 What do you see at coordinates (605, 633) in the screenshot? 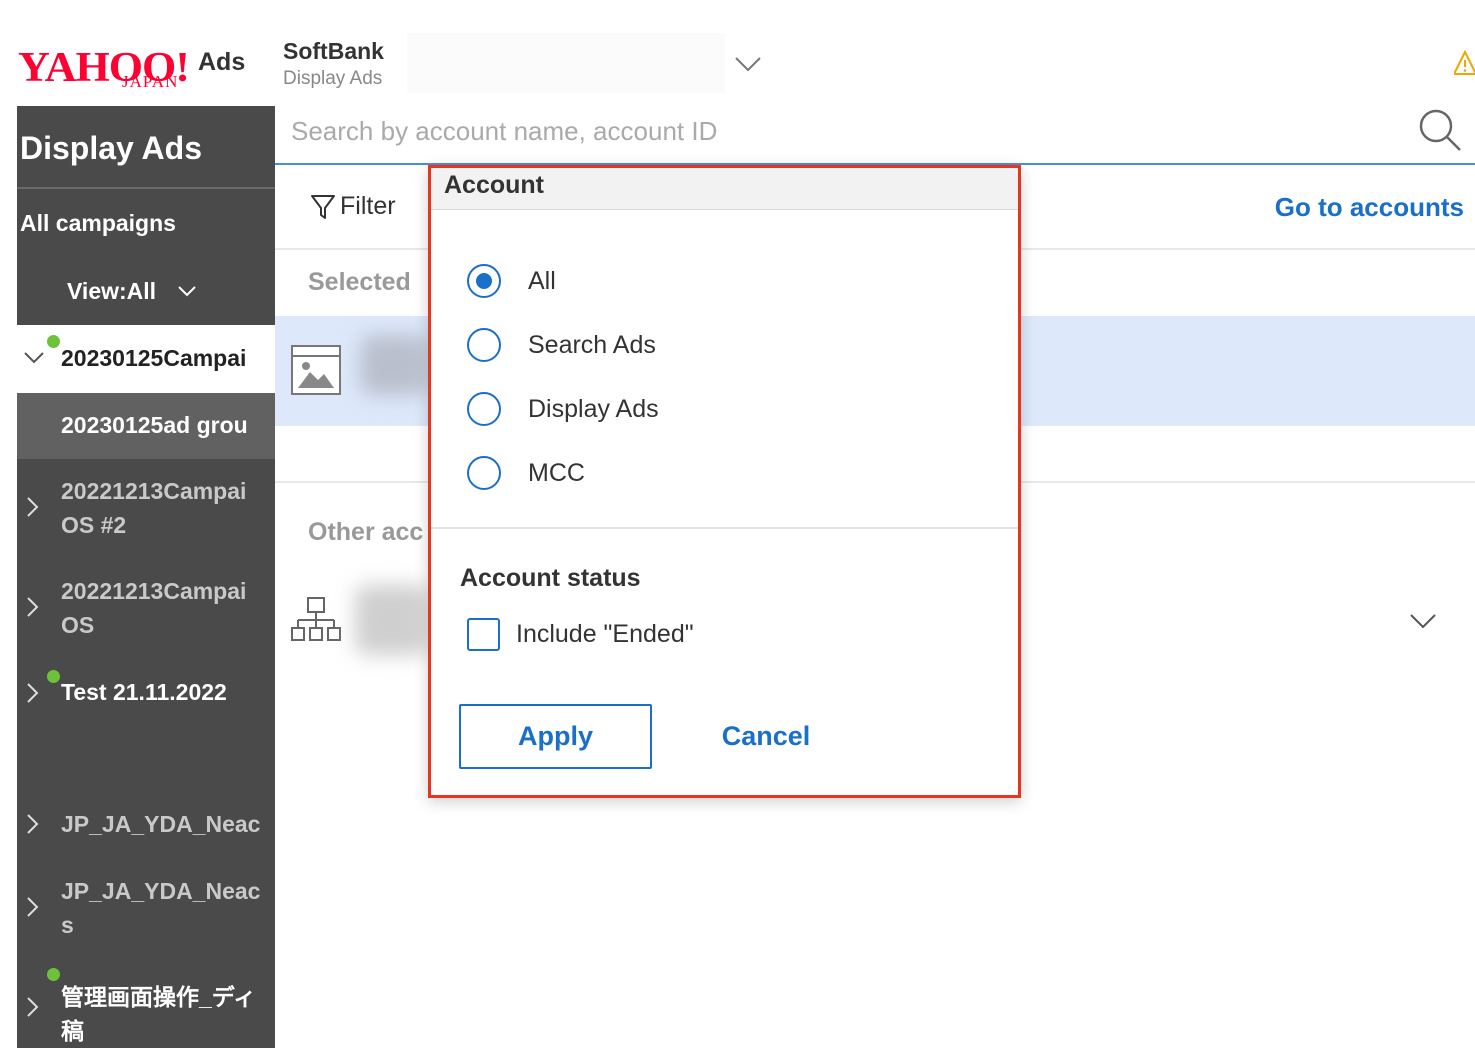
I see `include-ended-label: Include "Ended"` at bounding box center [605, 633].